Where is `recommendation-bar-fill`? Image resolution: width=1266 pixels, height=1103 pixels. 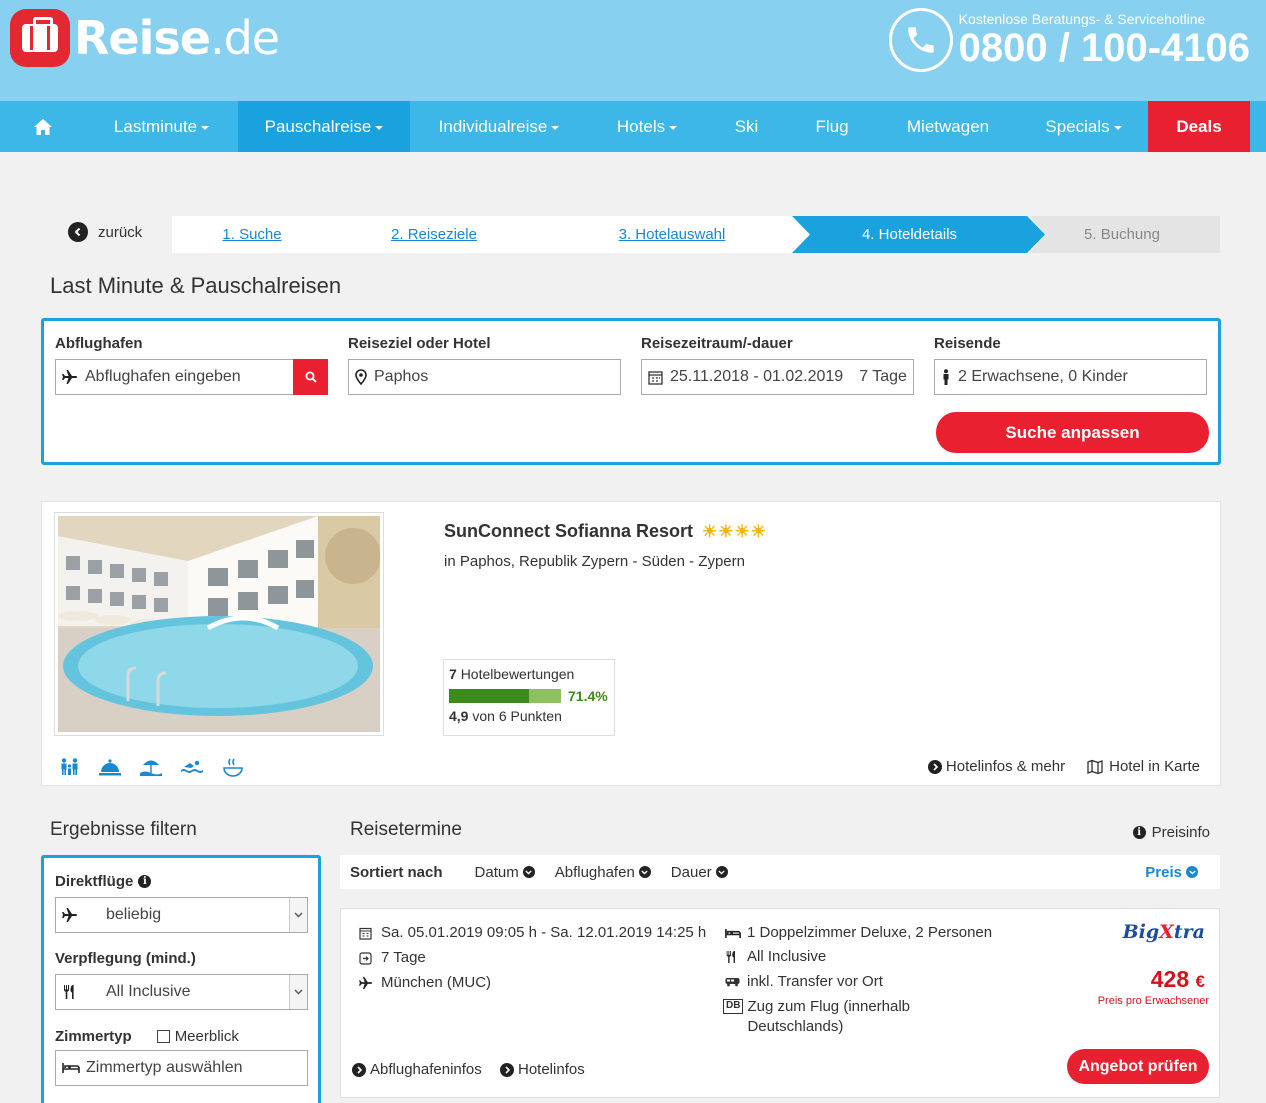 recommendation-bar-fill is located at coordinates (489, 696).